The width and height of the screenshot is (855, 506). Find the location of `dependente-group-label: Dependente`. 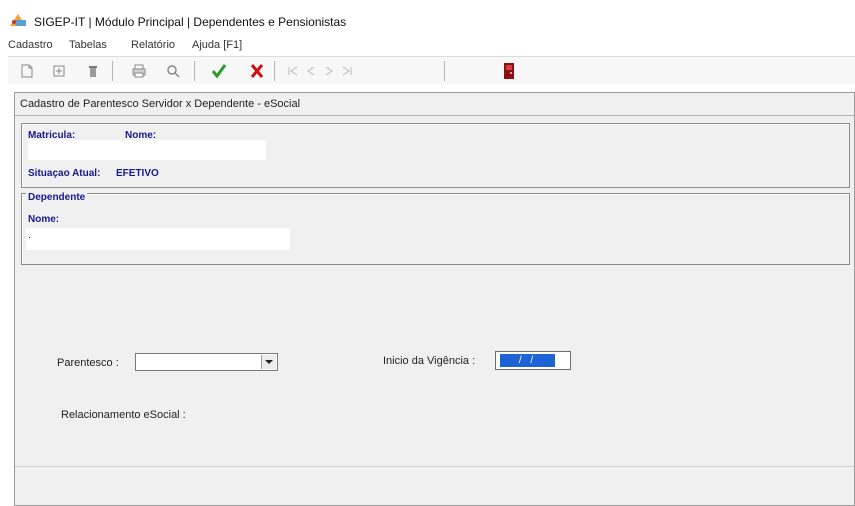

dependente-group-label: Dependente is located at coordinates (57, 197).